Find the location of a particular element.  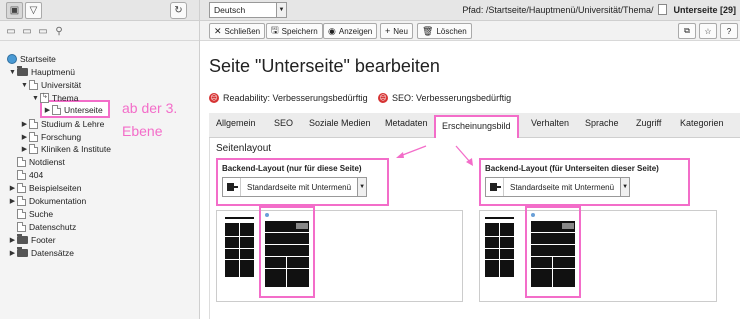

language-select: Deutsch ▼ is located at coordinates (248, 10).